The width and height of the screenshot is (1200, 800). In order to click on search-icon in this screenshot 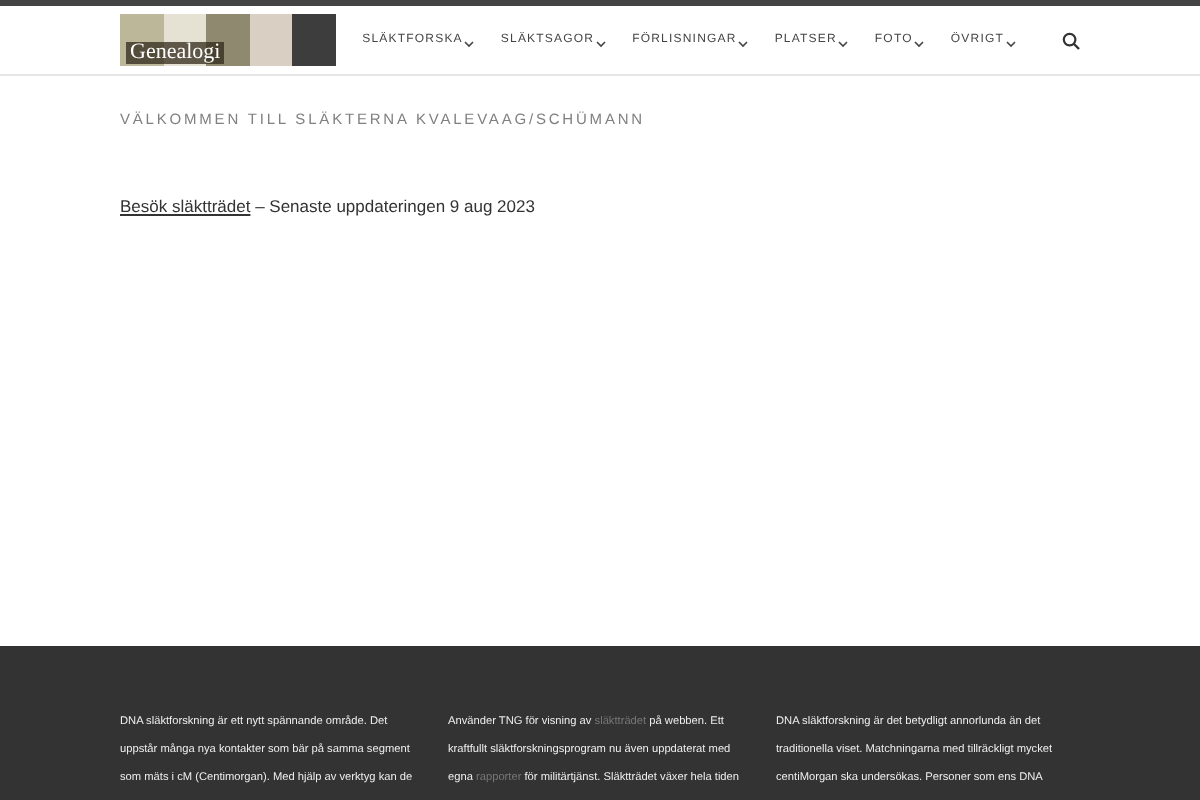, I will do `click(1071, 40)`.